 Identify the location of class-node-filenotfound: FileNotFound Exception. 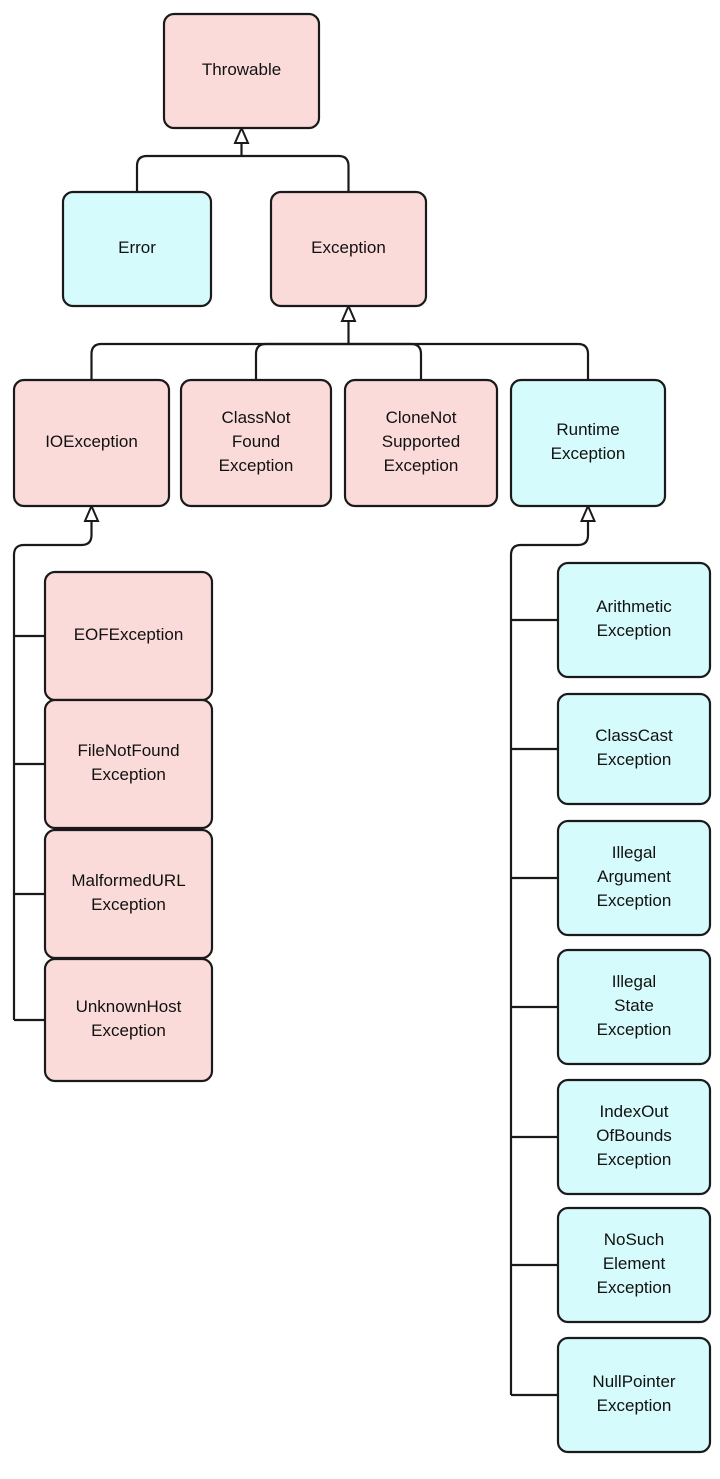
(128, 764).